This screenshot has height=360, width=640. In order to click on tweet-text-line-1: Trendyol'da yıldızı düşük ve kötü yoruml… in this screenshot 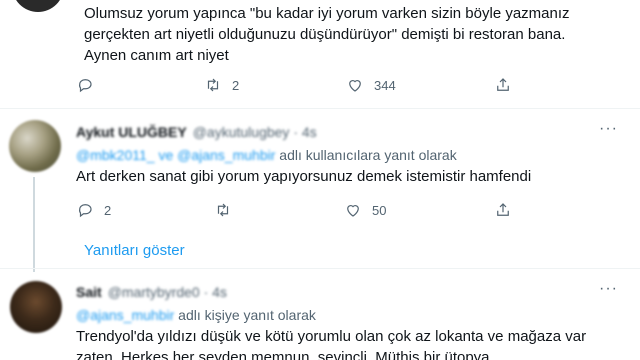, I will do `click(331, 336)`.